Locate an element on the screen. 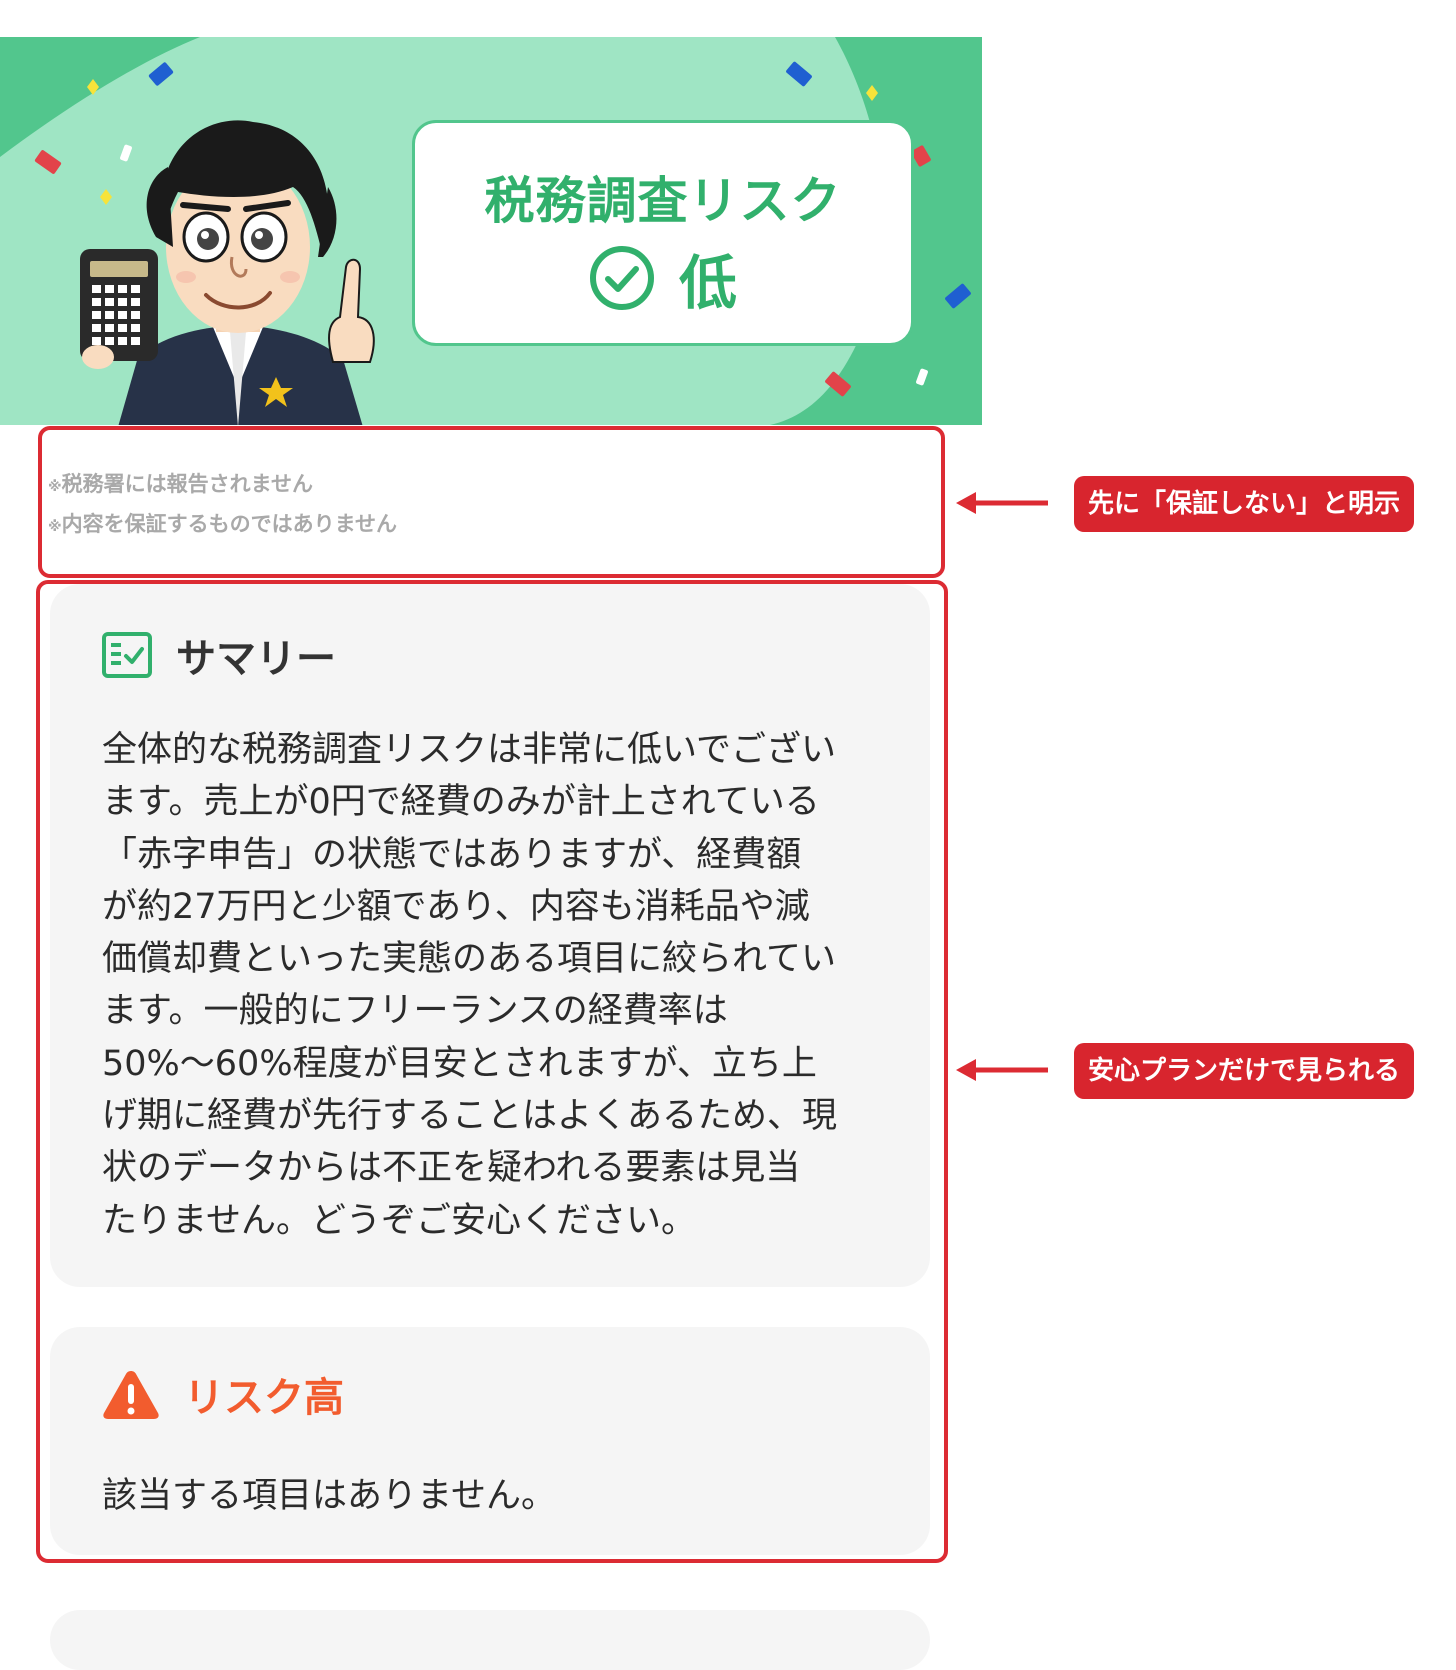 The width and height of the screenshot is (1456, 1670). tax-advisor-mascot-icon is located at coordinates (227, 272).